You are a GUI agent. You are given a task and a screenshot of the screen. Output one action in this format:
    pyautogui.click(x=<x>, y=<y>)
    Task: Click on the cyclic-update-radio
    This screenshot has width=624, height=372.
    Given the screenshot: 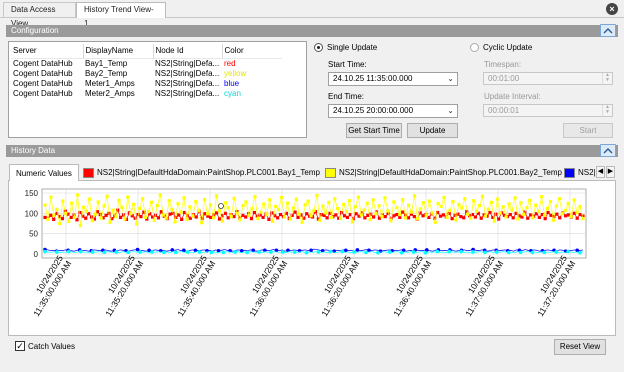 What is the action you would take?
    pyautogui.click(x=474, y=47)
    